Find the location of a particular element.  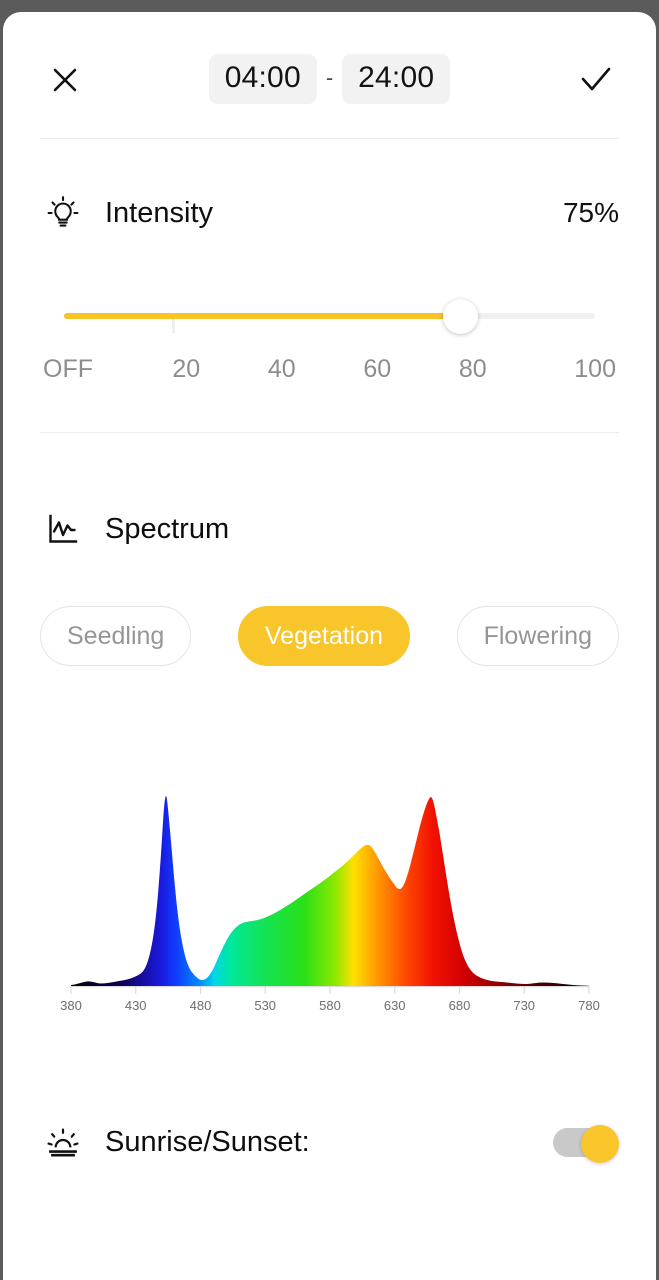

check-icon is located at coordinates (596, 79).